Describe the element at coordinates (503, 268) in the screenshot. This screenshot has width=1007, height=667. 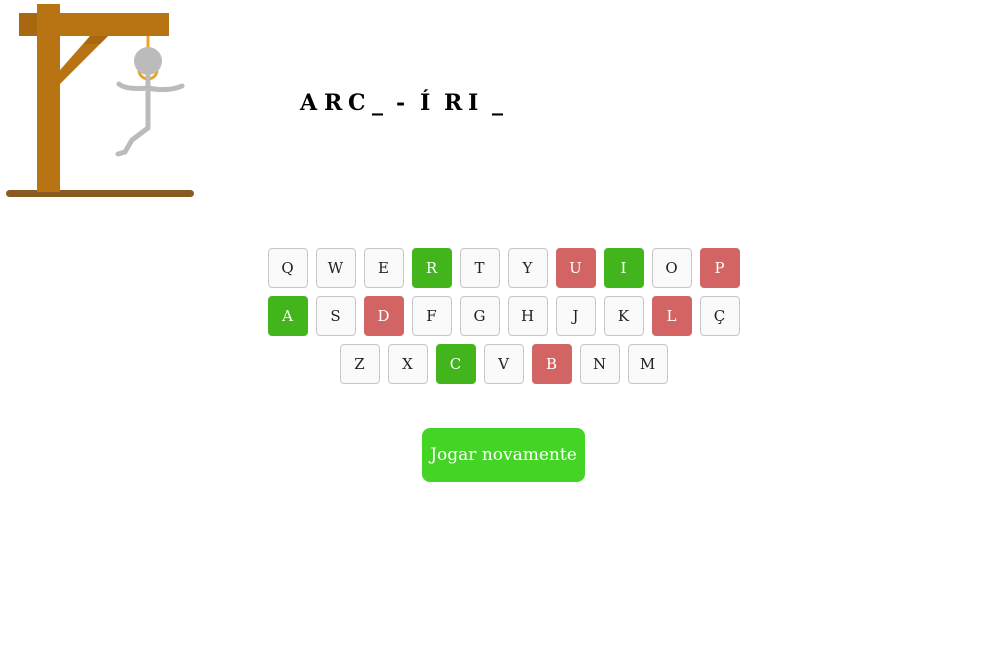
I see `keyboard-row-1: Q W E R T Y U I O P` at that location.